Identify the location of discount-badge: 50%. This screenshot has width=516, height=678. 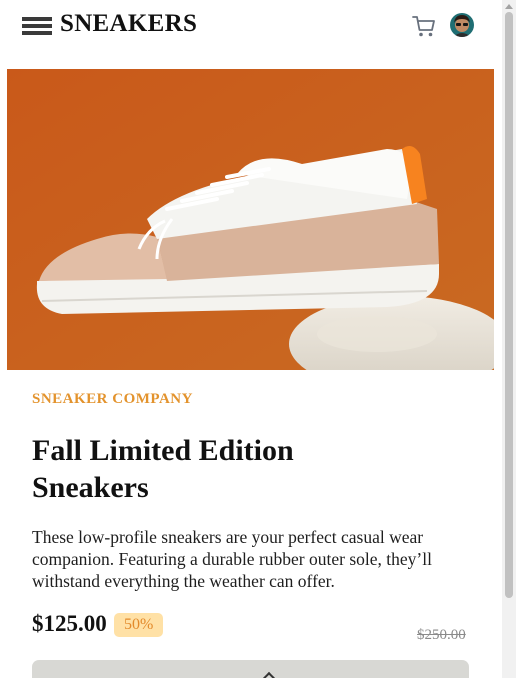
(139, 625).